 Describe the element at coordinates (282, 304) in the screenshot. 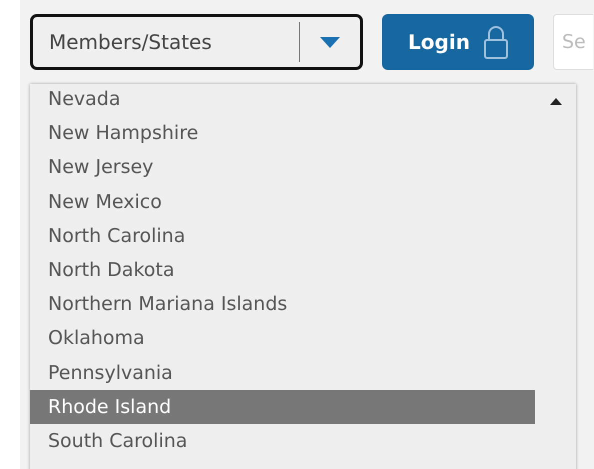

I see `state-option: Northern Mariana Islands` at that location.